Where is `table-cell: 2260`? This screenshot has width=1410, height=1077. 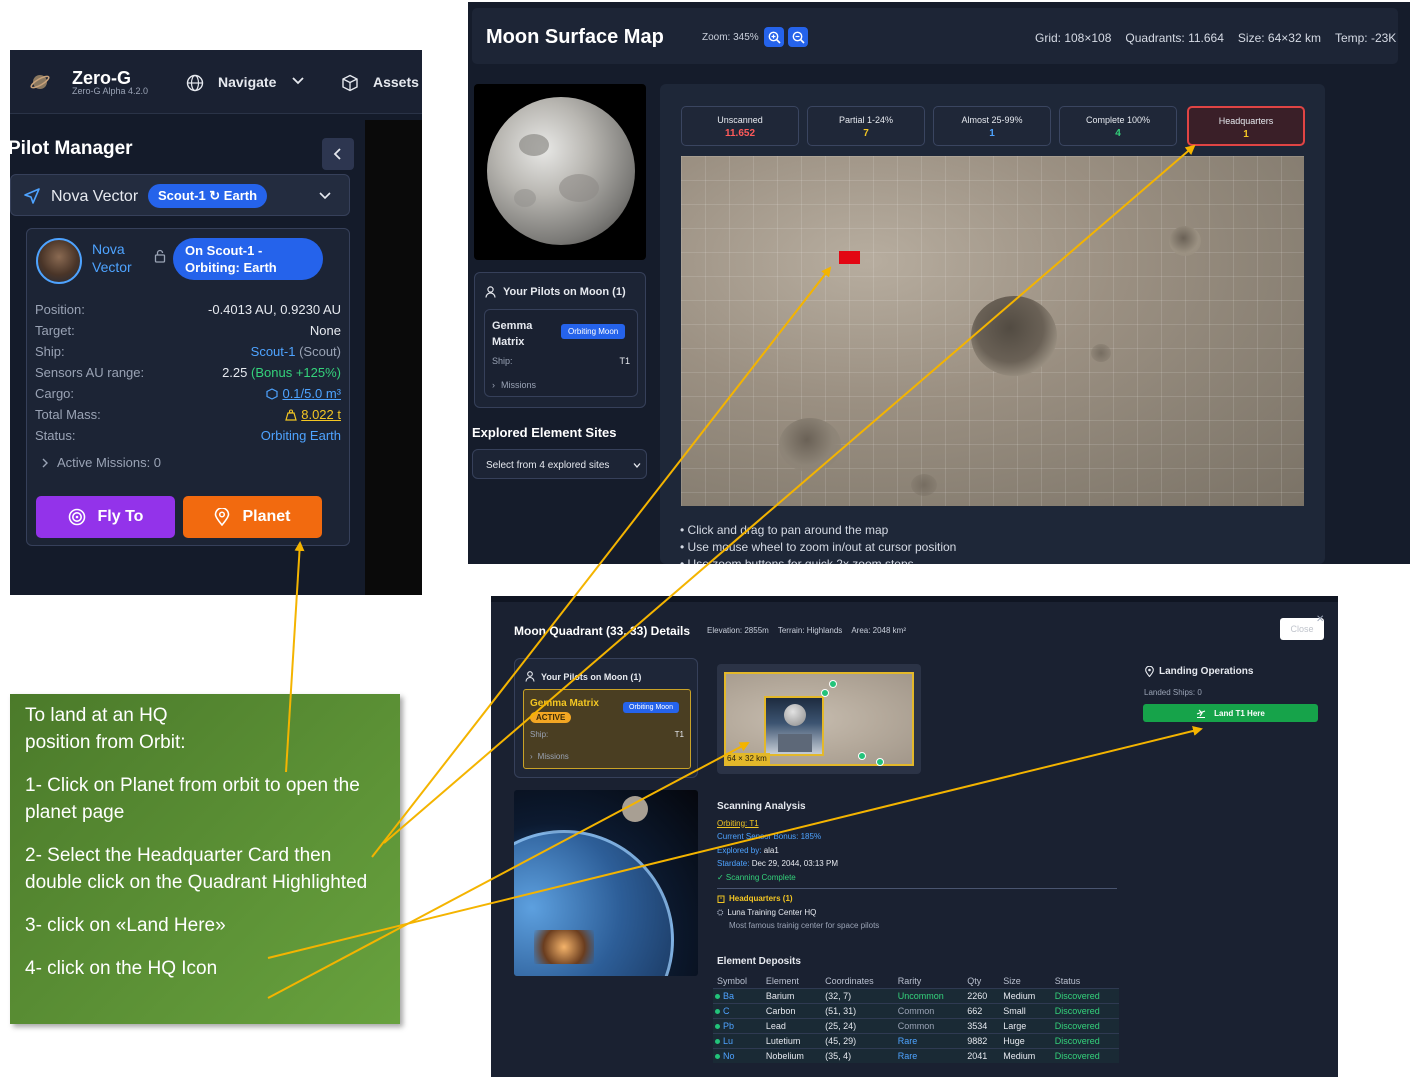
table-cell: 2260 is located at coordinates (981, 996).